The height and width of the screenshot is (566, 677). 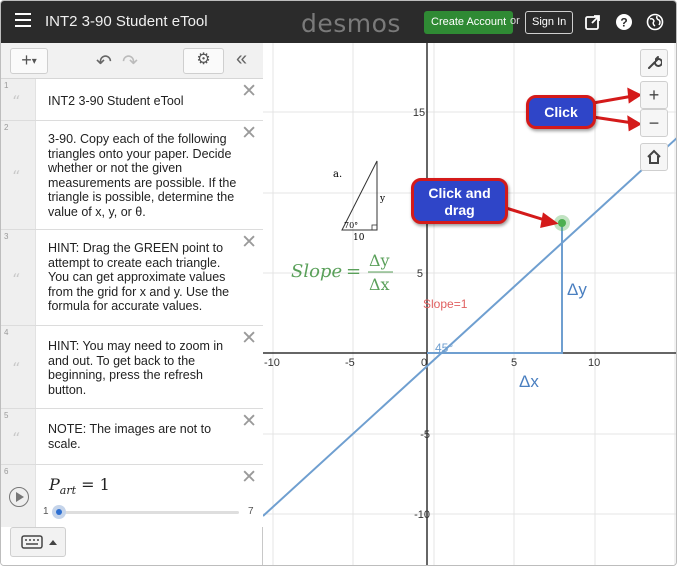 I want to click on sketch-side-label: y, so click(x=382, y=199).